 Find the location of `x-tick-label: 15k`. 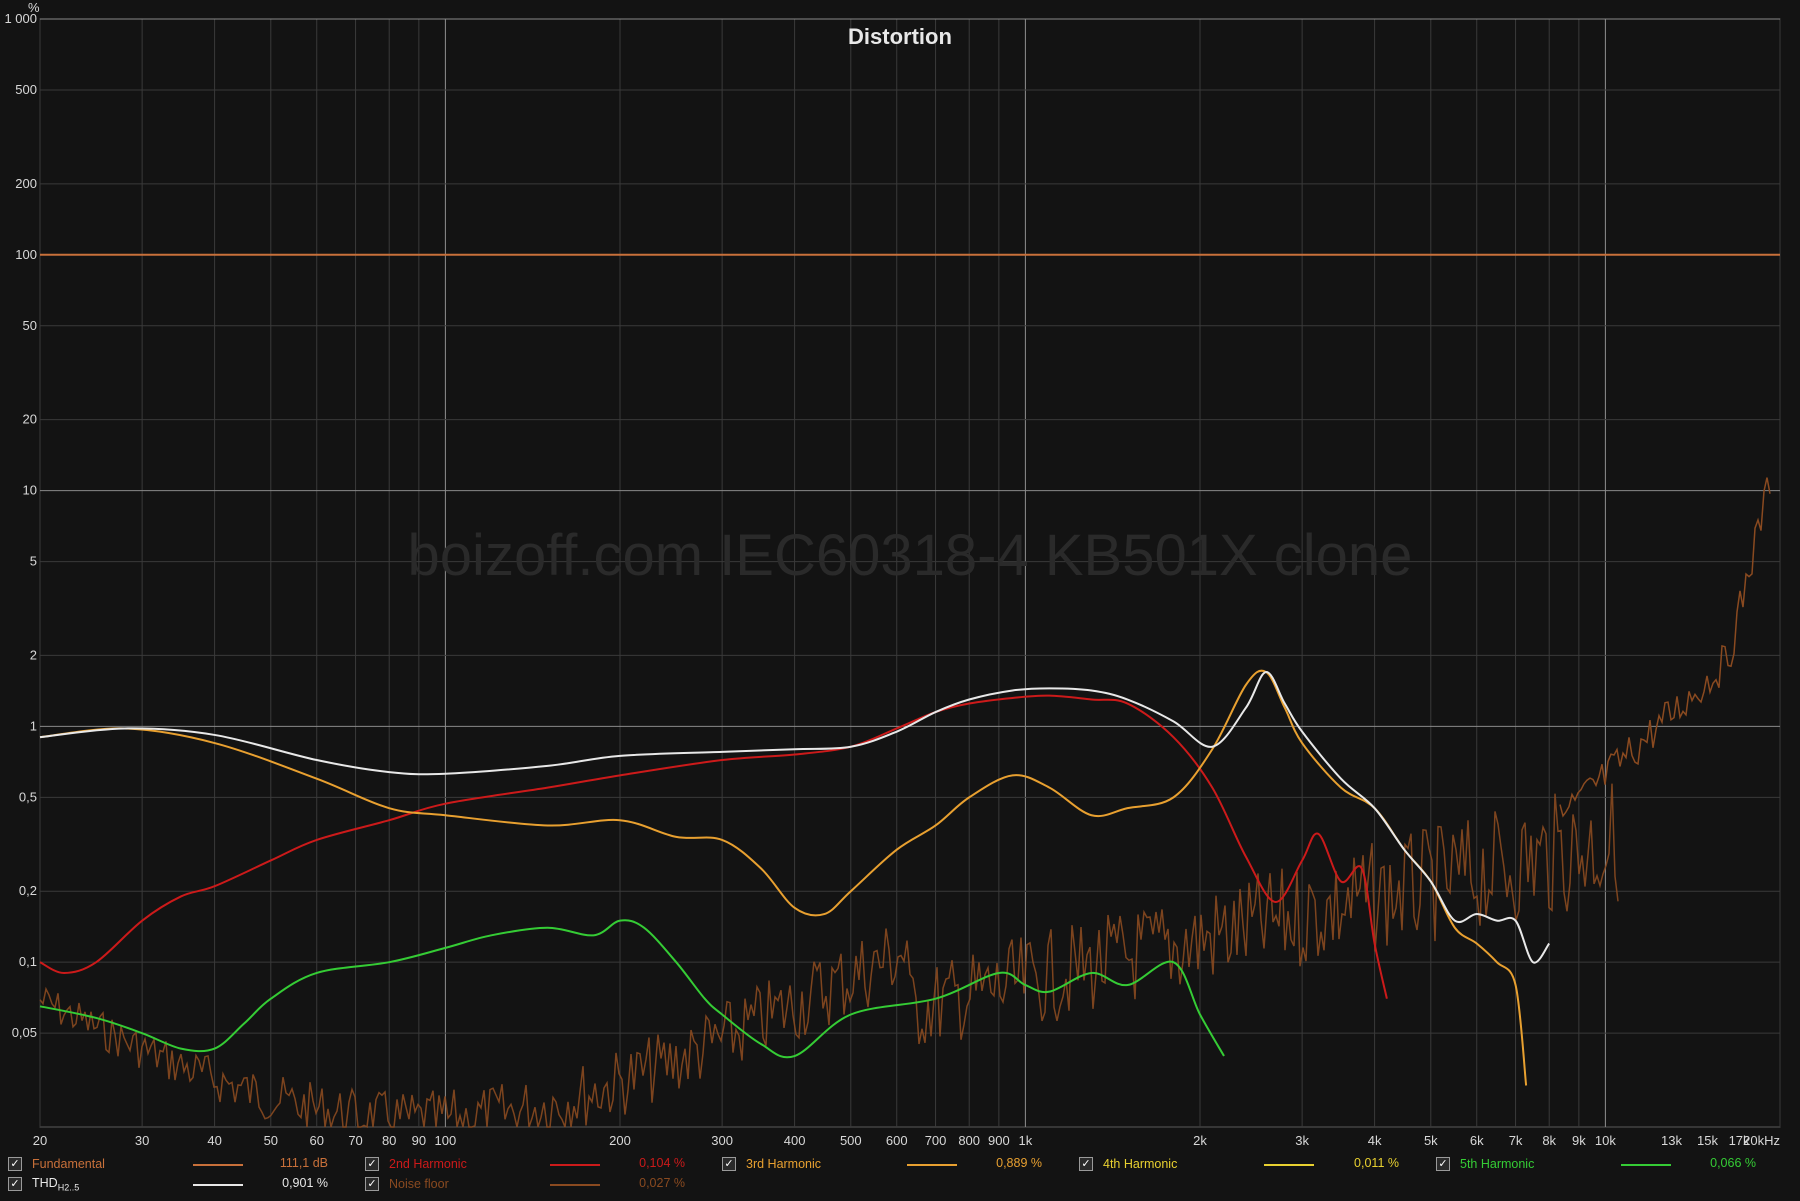

x-tick-label: 15k is located at coordinates (1707, 1140).